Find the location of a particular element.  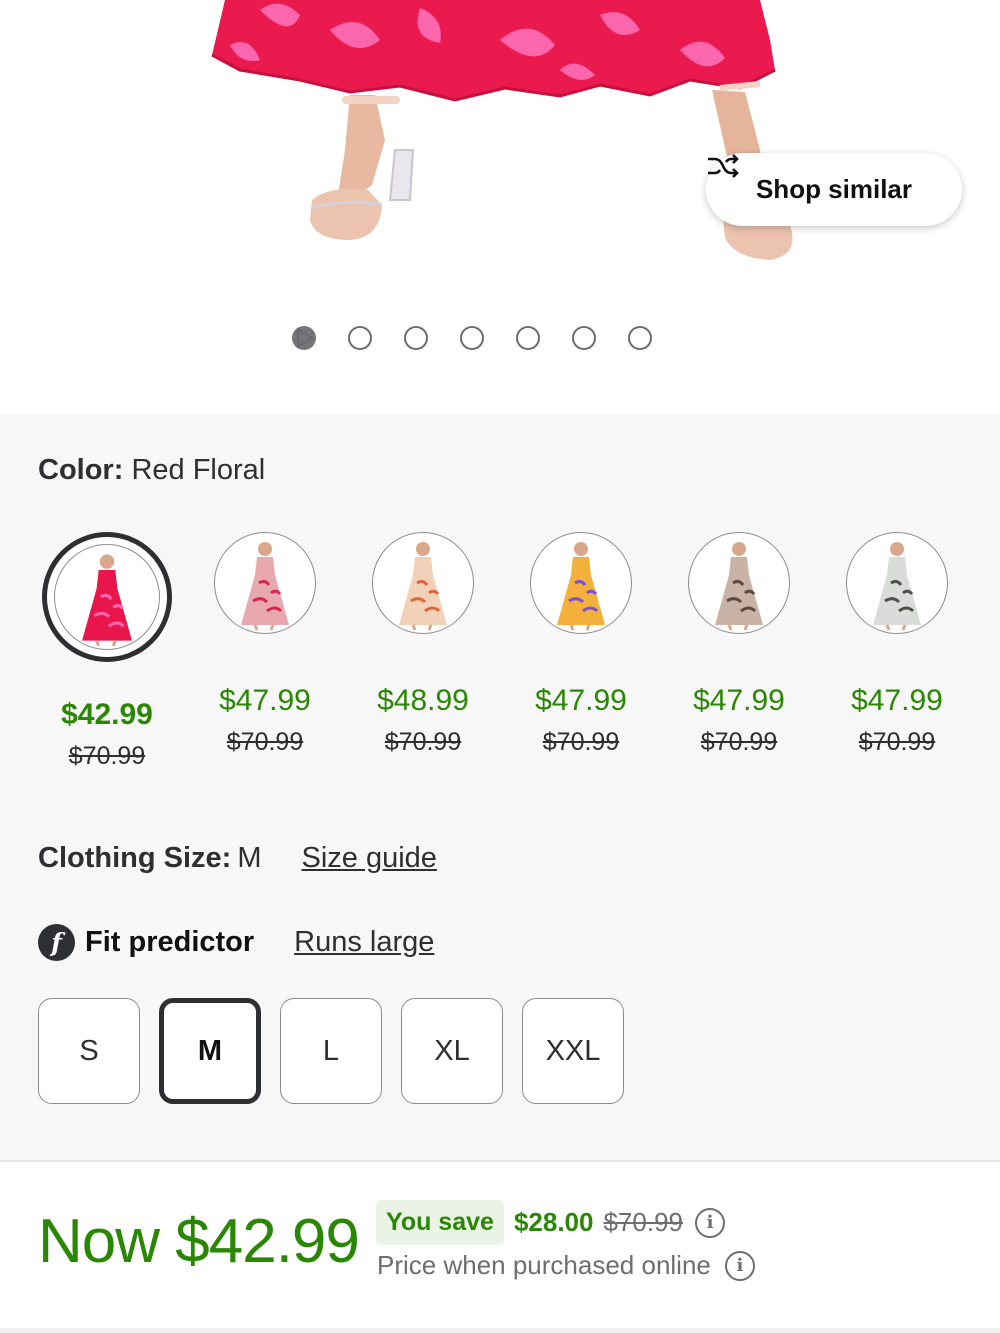

carousel-dots is located at coordinates (472, 338).